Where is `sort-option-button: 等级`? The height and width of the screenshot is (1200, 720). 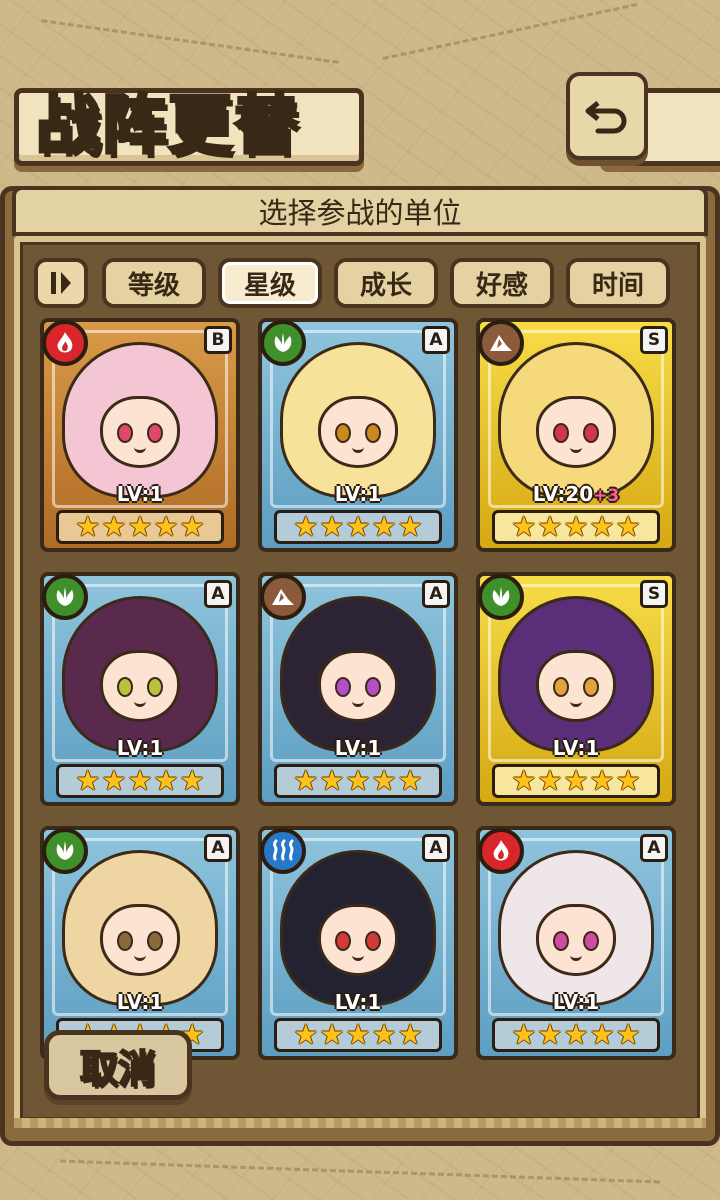
sort-option-button: 等级 is located at coordinates (154, 283).